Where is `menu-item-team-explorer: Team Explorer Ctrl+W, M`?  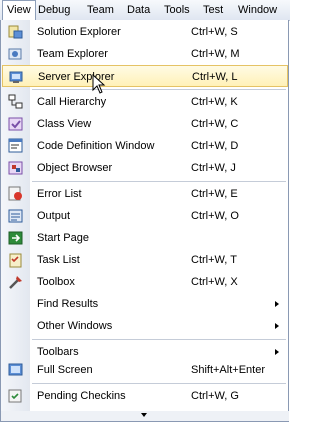 menu-item-team-explorer: Team Explorer Ctrl+W, M is located at coordinates (145, 54).